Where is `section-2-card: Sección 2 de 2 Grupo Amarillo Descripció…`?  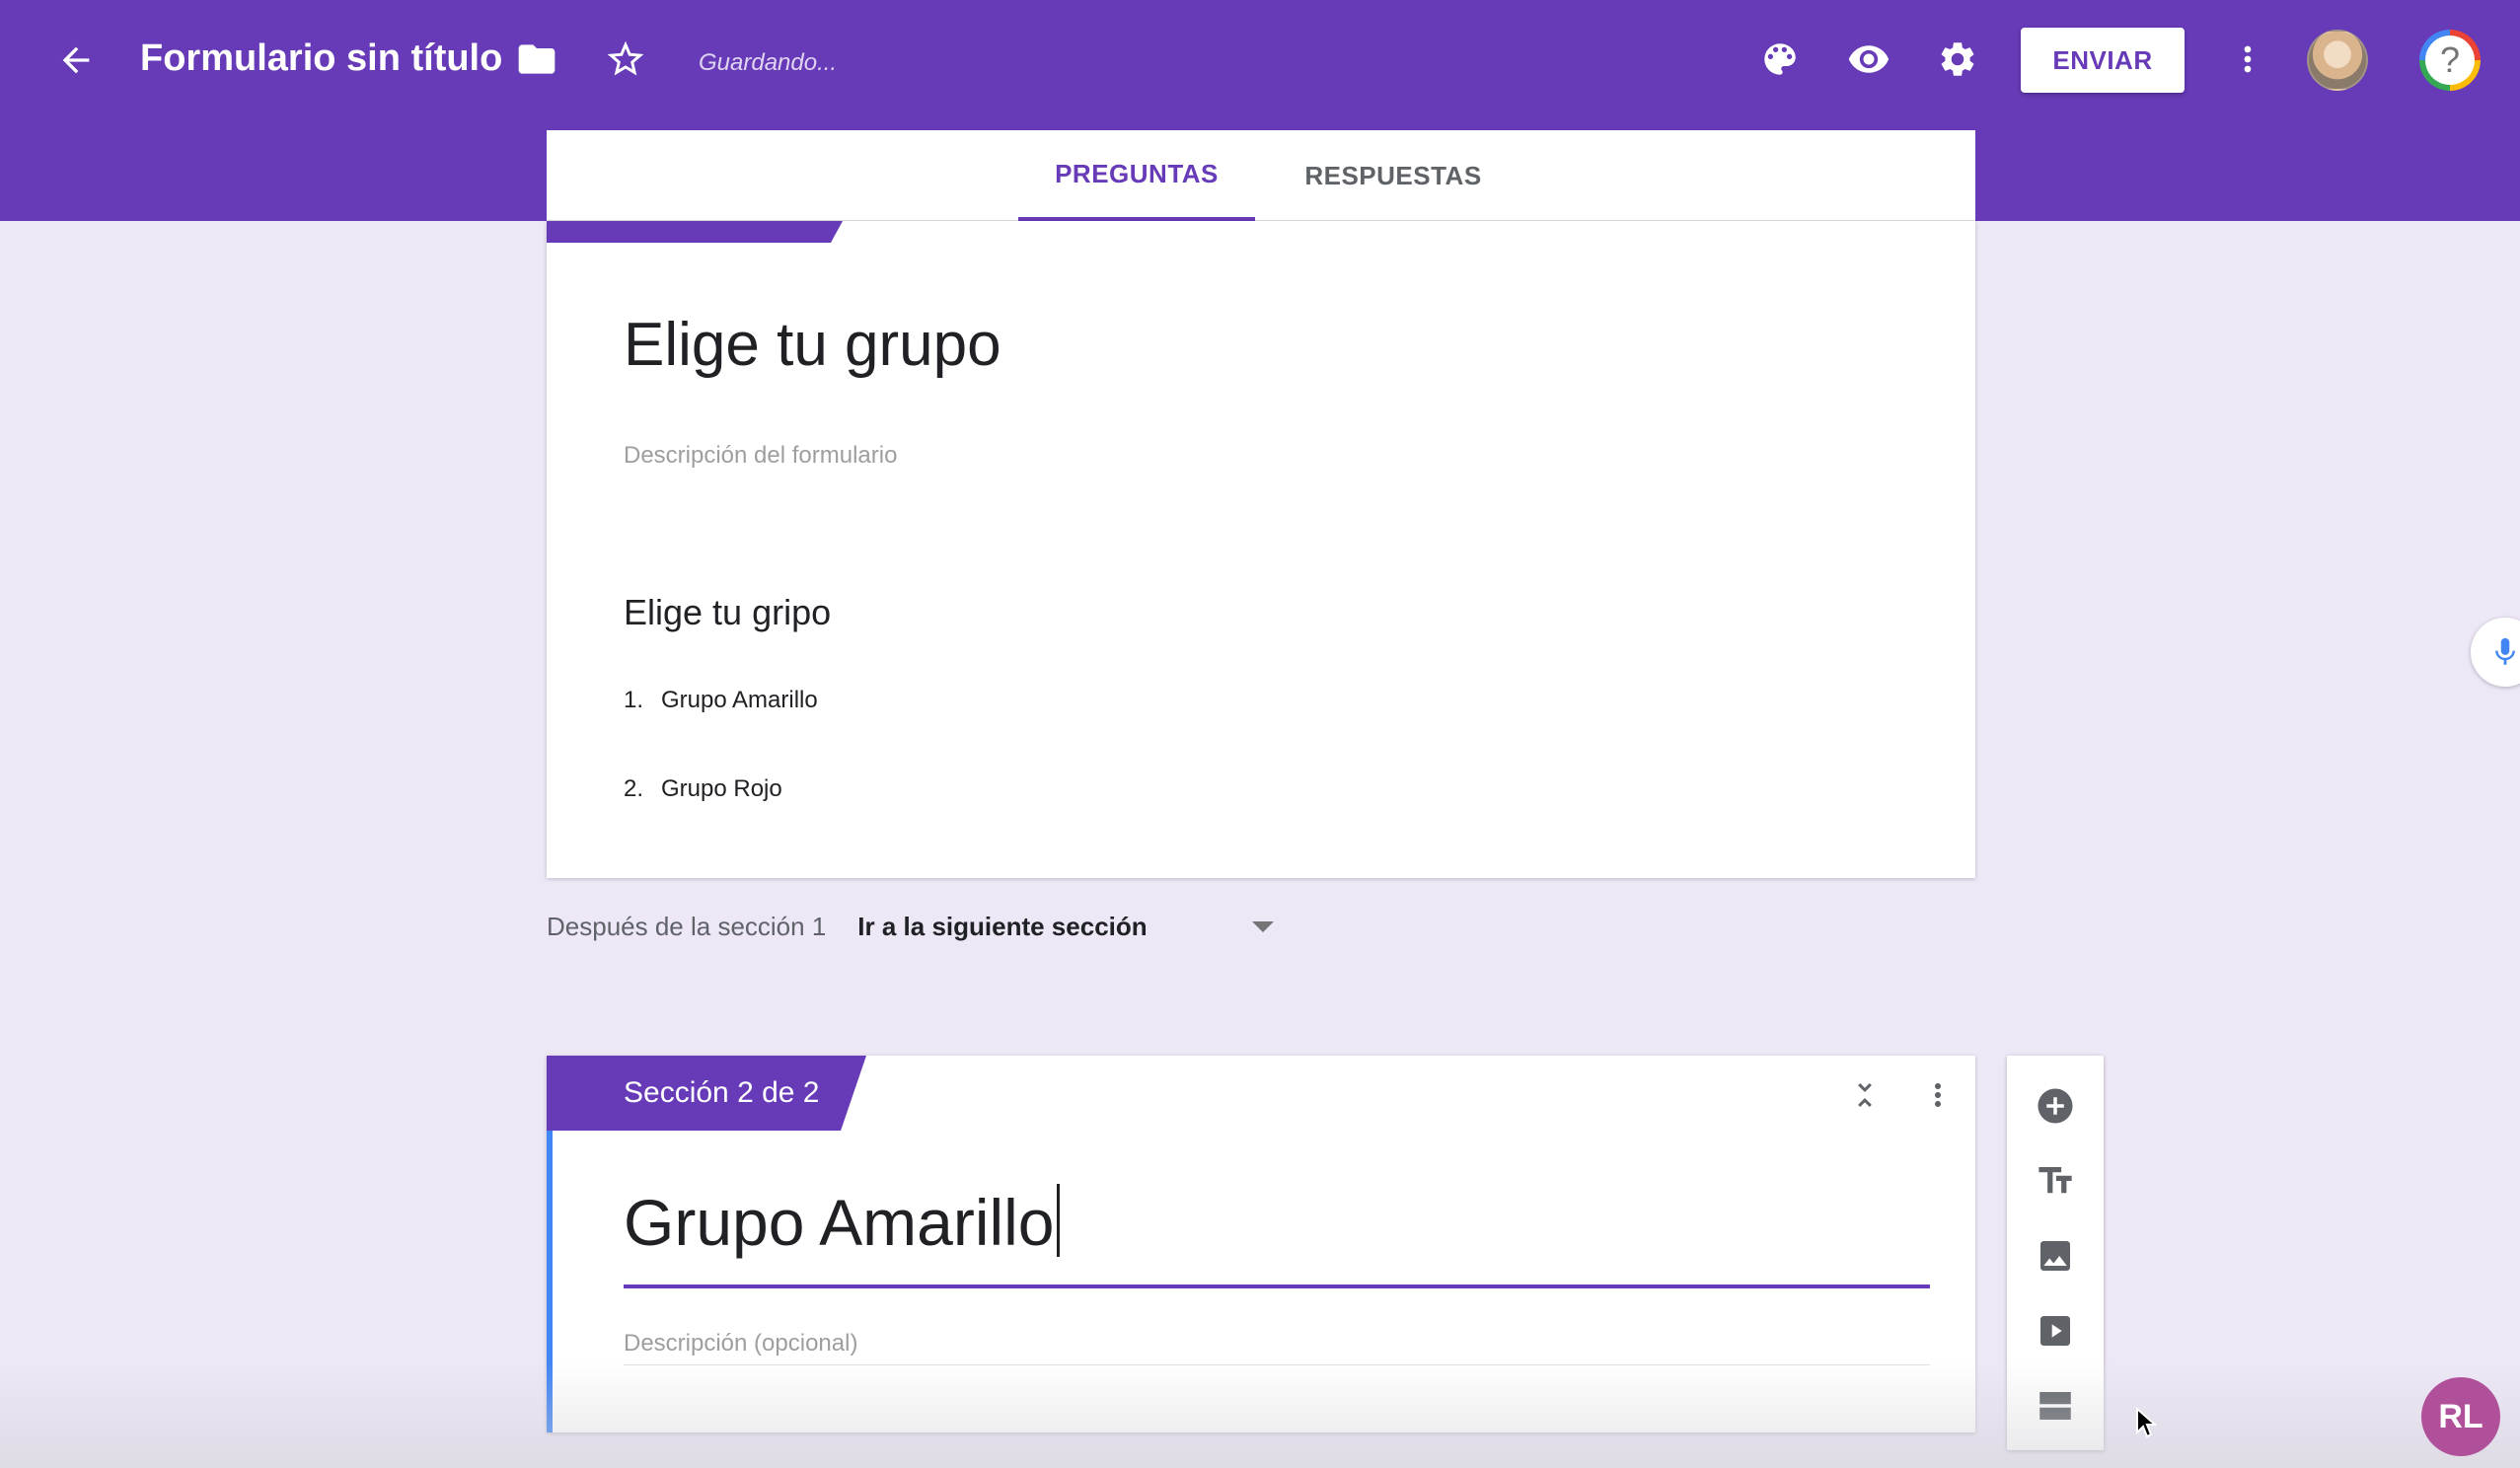 section-2-card: Sección 2 de 2 Grupo Amarillo Descripció… is located at coordinates (1261, 1244).